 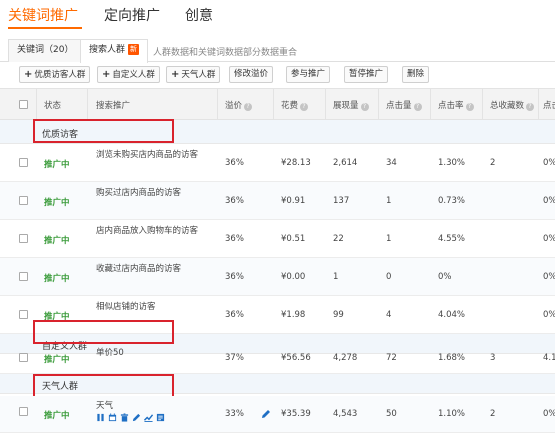 I want to click on highlight-box, so click(x=103, y=131).